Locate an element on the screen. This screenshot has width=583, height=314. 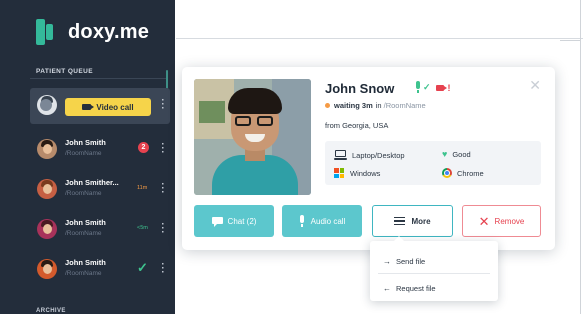
status-dot-icon is located at coordinates (327, 105).